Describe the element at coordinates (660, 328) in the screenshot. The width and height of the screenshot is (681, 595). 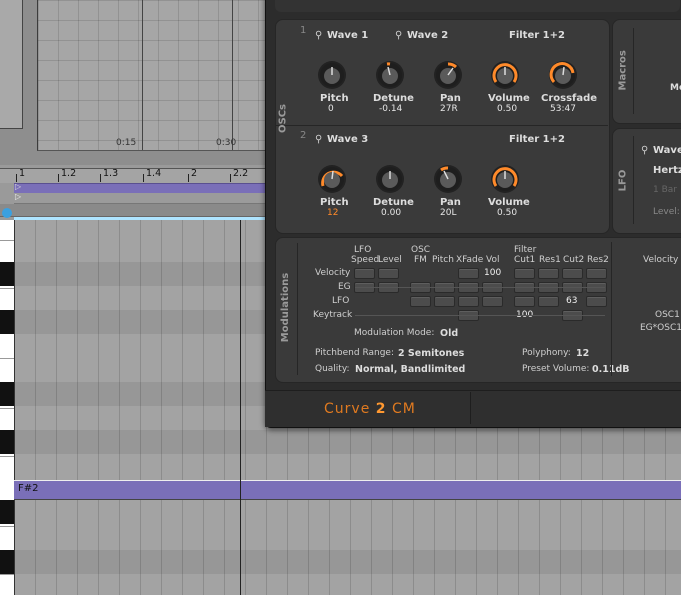
I see `mod-source-eg-osc1: EG*OSC1` at that location.